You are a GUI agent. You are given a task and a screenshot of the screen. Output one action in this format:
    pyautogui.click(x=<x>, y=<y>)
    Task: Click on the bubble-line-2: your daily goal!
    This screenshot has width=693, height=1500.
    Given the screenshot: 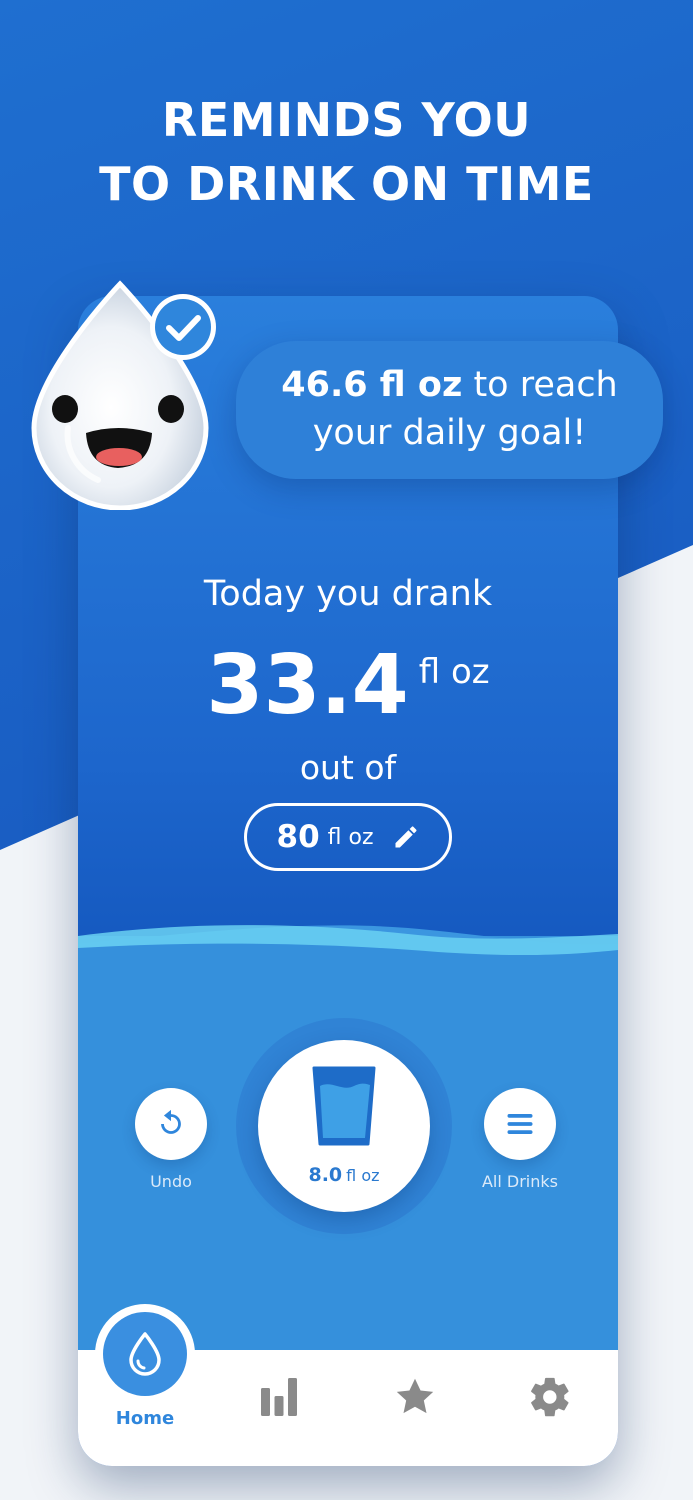 What is the action you would take?
    pyautogui.click(x=449, y=433)
    